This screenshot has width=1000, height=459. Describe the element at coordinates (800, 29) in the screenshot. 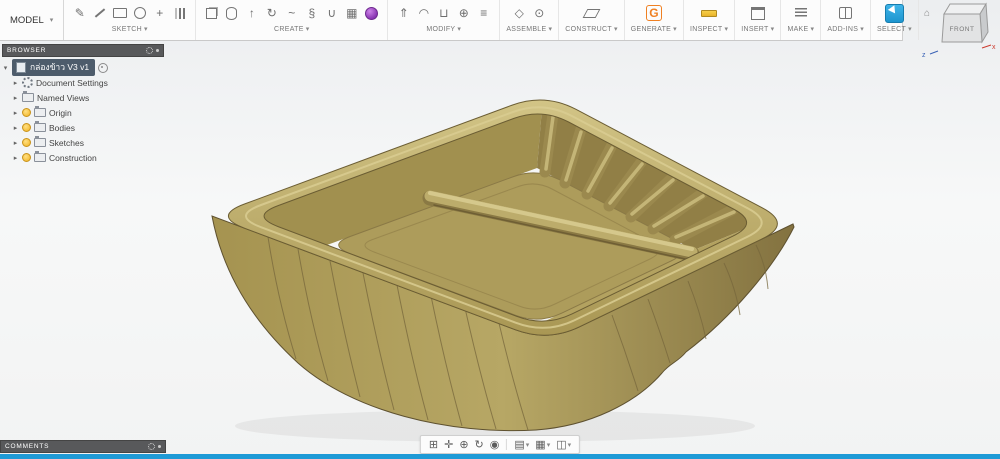

I see `toolbar-group-label: MAKE ▾` at that location.